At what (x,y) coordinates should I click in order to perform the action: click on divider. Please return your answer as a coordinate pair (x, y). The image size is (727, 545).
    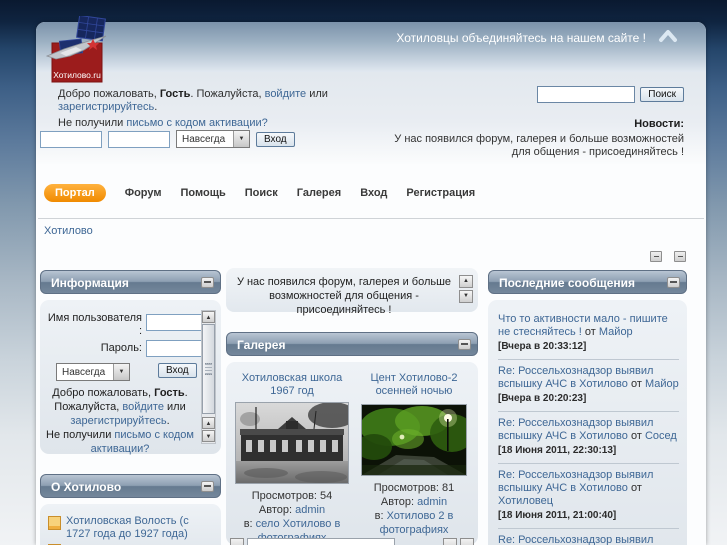
    Looking at the image, I should click on (371, 218).